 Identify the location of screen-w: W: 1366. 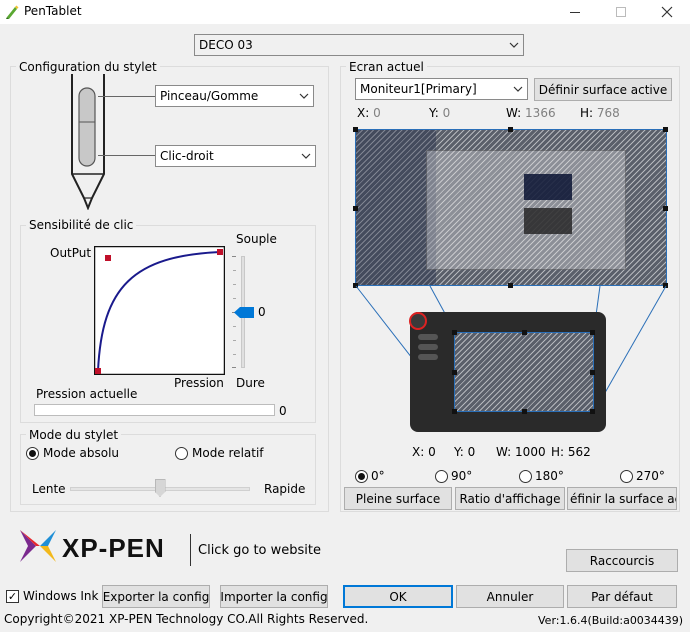
(531, 113).